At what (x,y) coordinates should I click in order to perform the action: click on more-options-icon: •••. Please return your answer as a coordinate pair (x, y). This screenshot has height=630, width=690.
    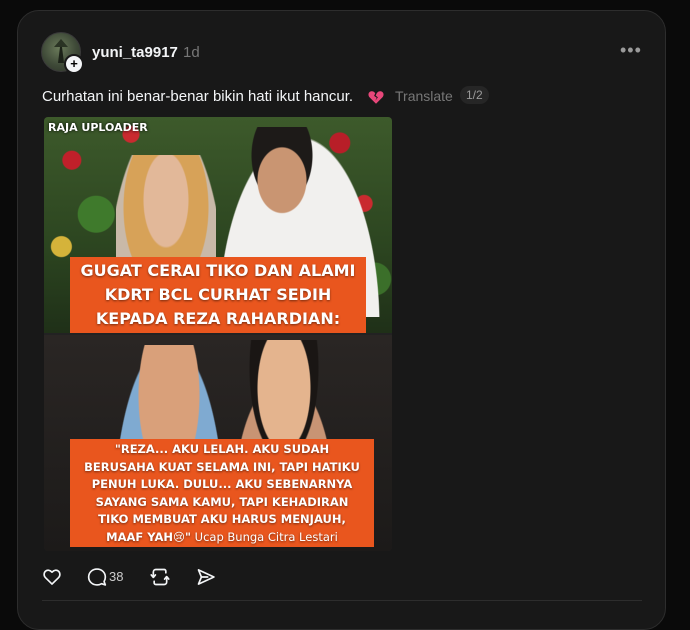
    Looking at the image, I should click on (631, 50).